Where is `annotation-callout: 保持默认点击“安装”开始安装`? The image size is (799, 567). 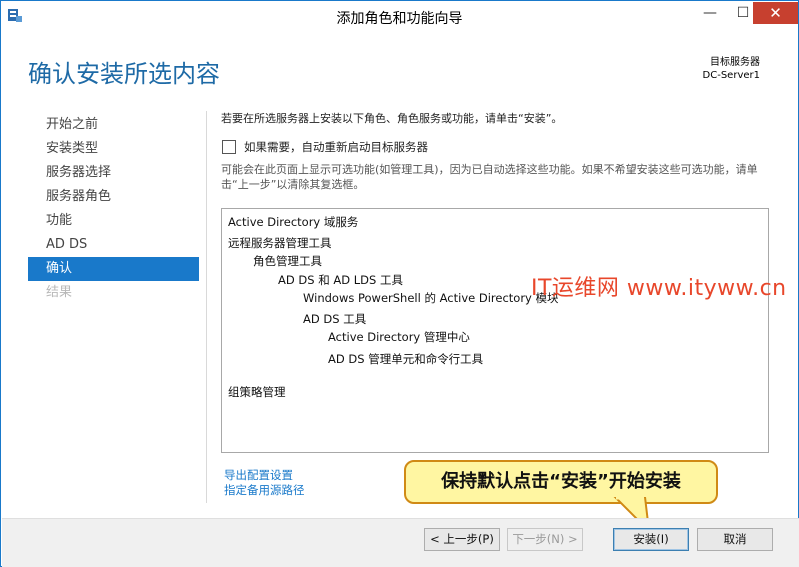 annotation-callout: 保持默认点击“安装”开始安装 is located at coordinates (561, 482).